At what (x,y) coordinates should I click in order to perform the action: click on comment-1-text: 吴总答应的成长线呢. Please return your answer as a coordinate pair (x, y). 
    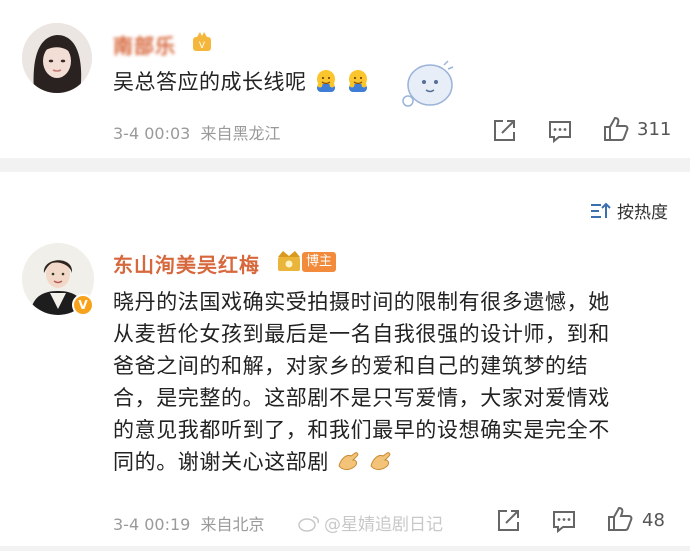
    Looking at the image, I should click on (242, 81).